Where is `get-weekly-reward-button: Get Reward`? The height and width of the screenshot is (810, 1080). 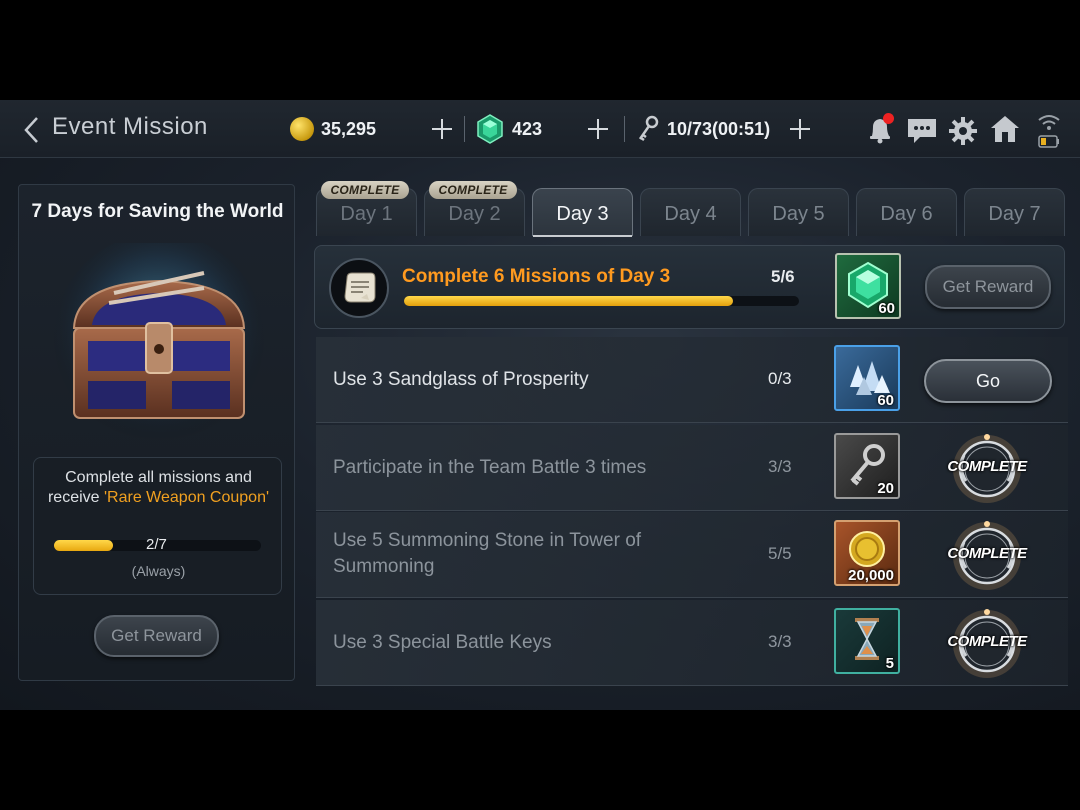
get-weekly-reward-button: Get Reward is located at coordinates (156, 636).